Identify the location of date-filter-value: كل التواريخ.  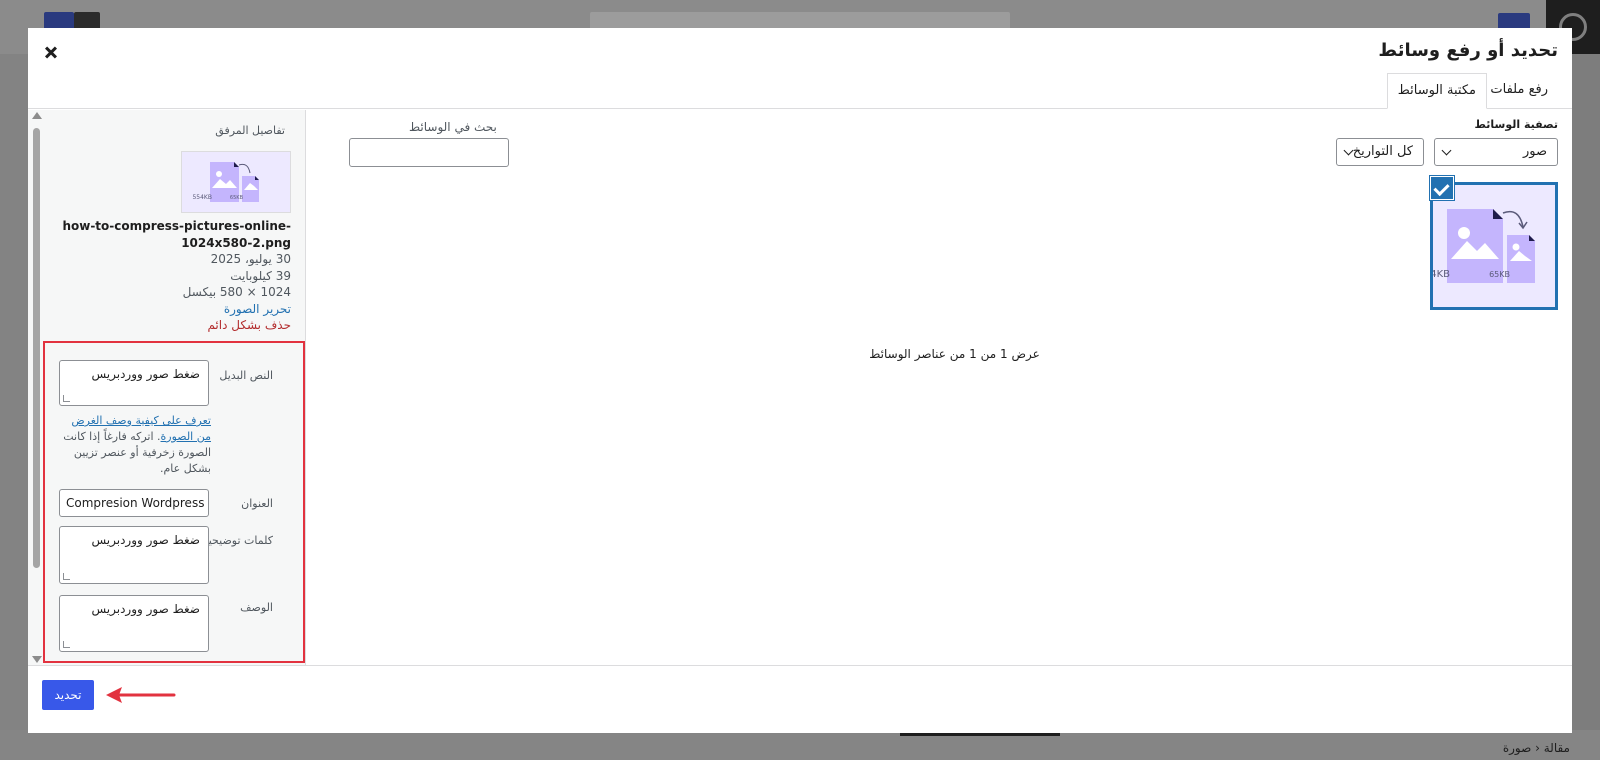
(1382, 151).